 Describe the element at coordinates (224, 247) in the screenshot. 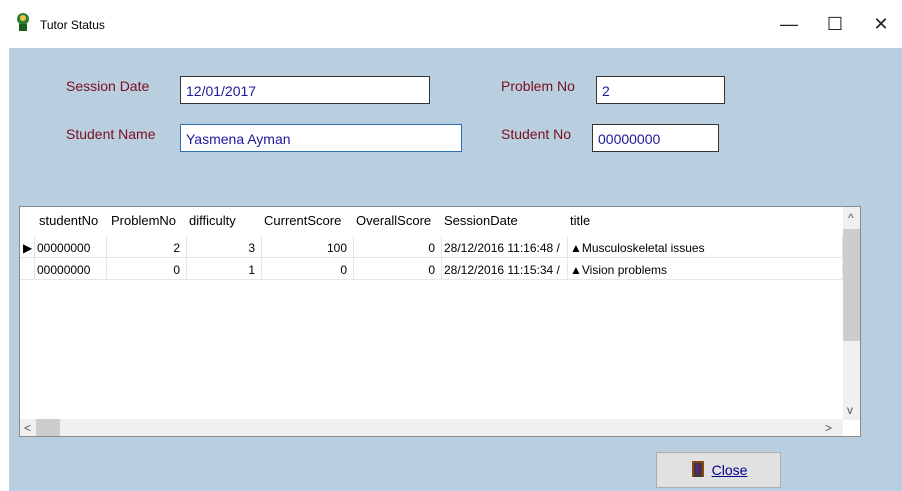

I see `table-cell: 3` at that location.